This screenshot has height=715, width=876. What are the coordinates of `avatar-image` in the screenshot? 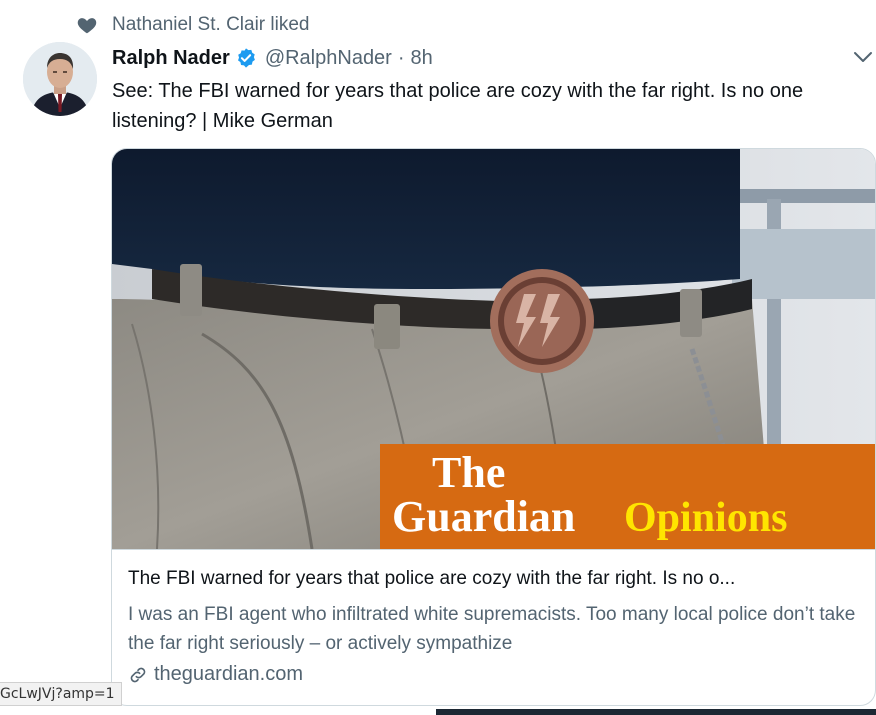 It's located at (60, 79).